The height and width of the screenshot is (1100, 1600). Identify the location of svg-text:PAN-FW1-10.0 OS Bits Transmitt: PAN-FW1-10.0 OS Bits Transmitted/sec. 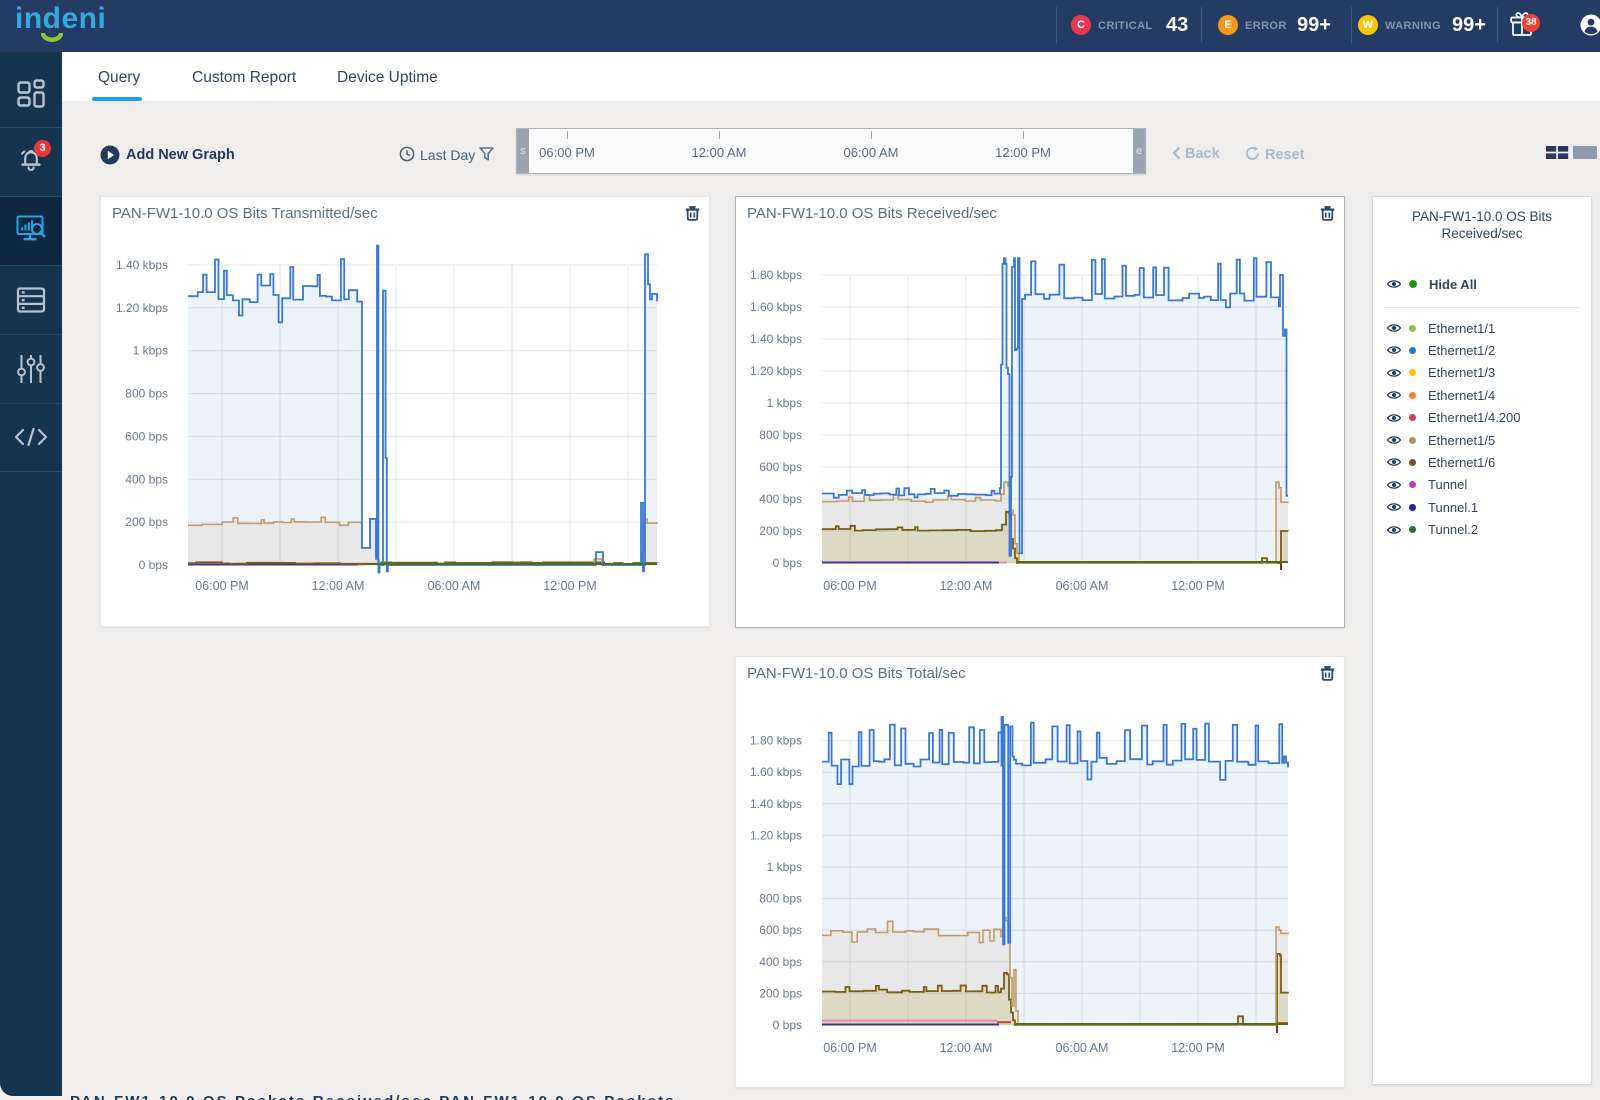
(245, 213).